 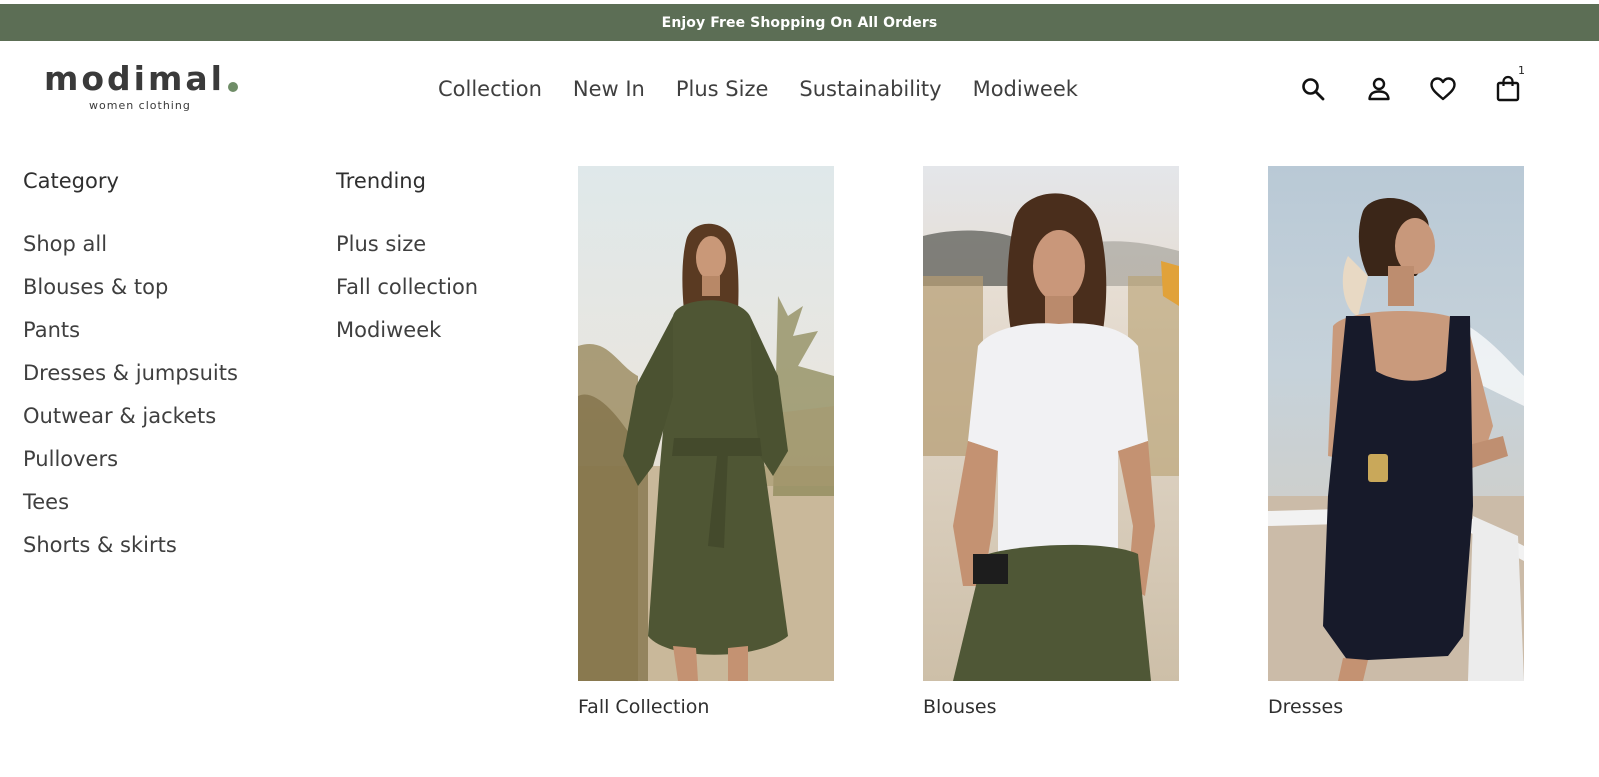 What do you see at coordinates (1379, 89) in the screenshot?
I see `account-icon` at bounding box center [1379, 89].